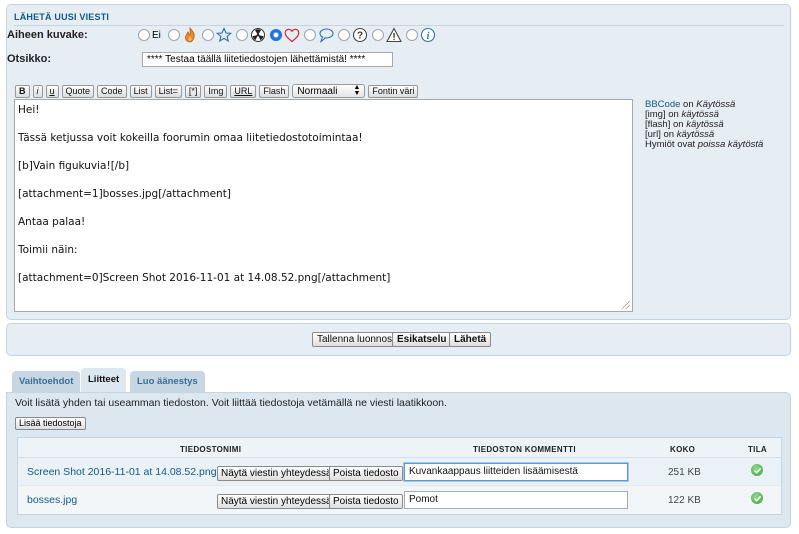  What do you see at coordinates (47, 35) in the screenshot?
I see `icon-label: Aiheen kuvake:` at bounding box center [47, 35].